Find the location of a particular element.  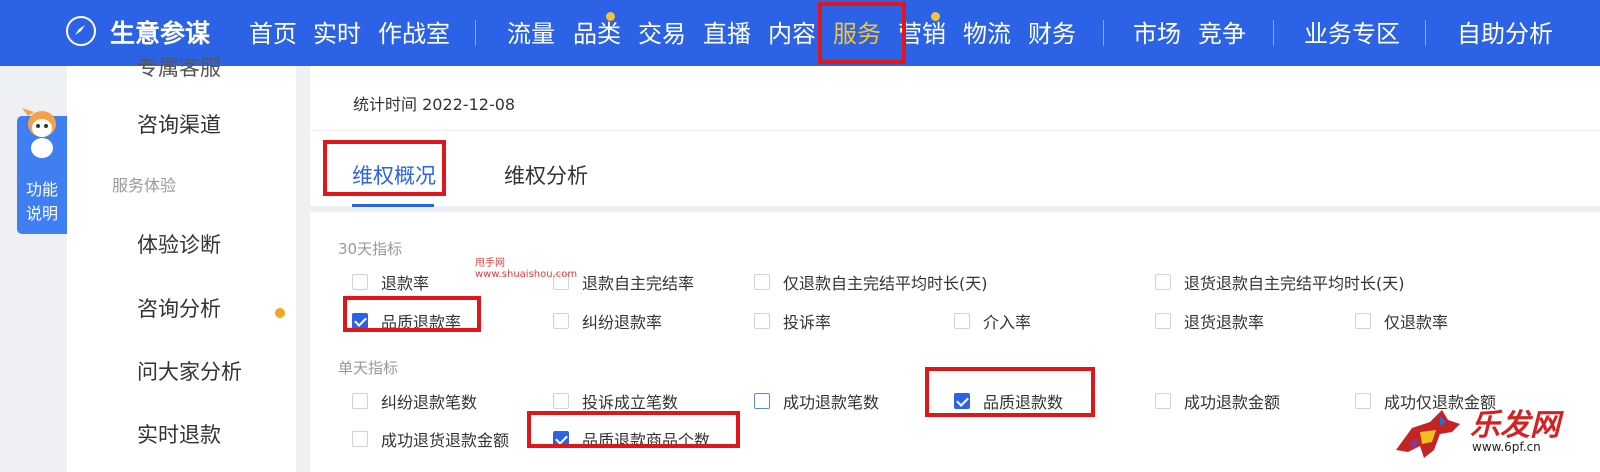

metric-complaint-rate: 投诉率 is located at coordinates (792, 321).